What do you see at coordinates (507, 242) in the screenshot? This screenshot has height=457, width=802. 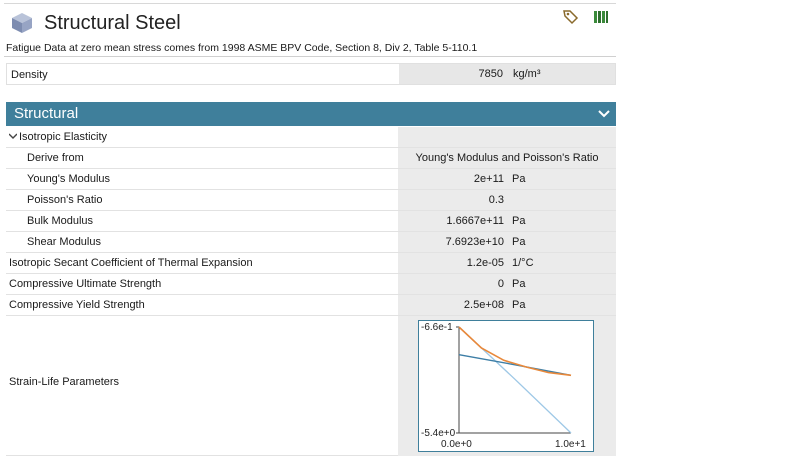 I see `property-value-cell: 7.6923e+10 Pa` at bounding box center [507, 242].